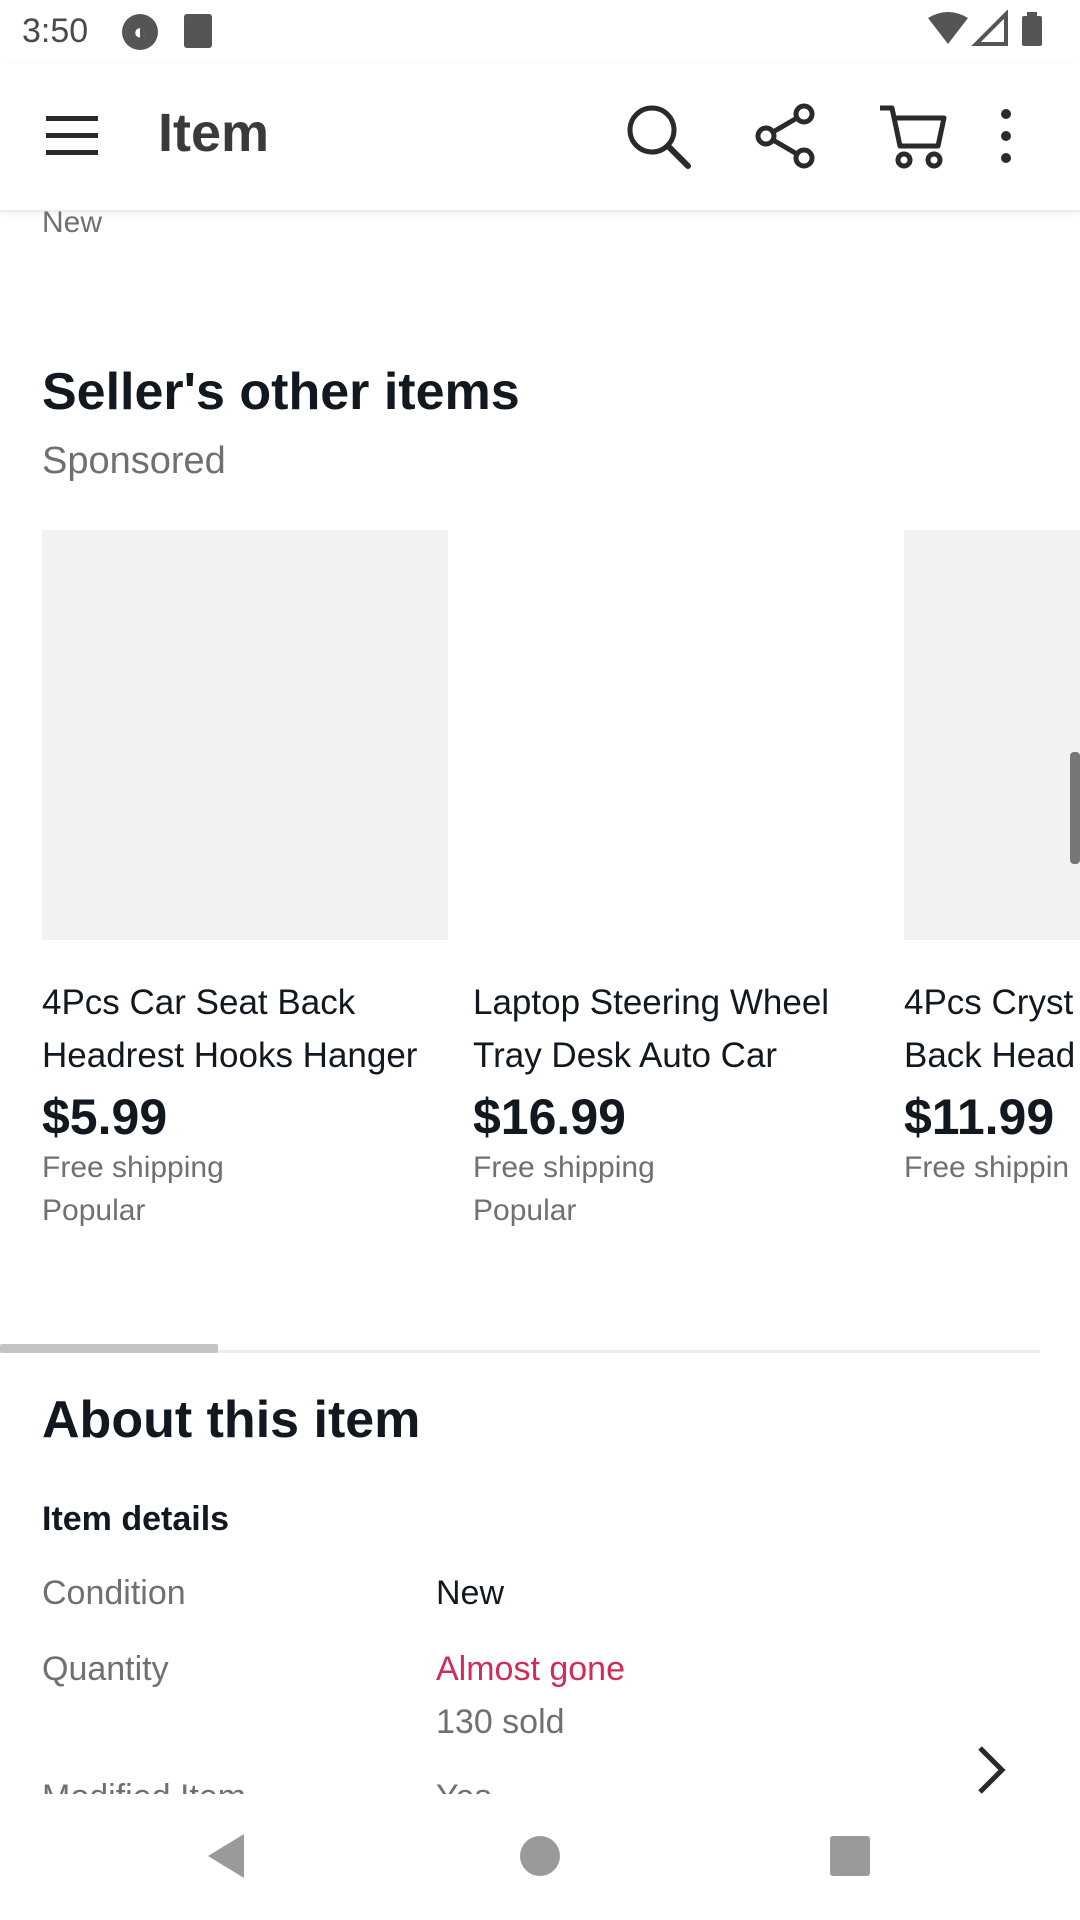  Describe the element at coordinates (134, 461) in the screenshot. I see `sponsored-label: Sponsored` at that location.